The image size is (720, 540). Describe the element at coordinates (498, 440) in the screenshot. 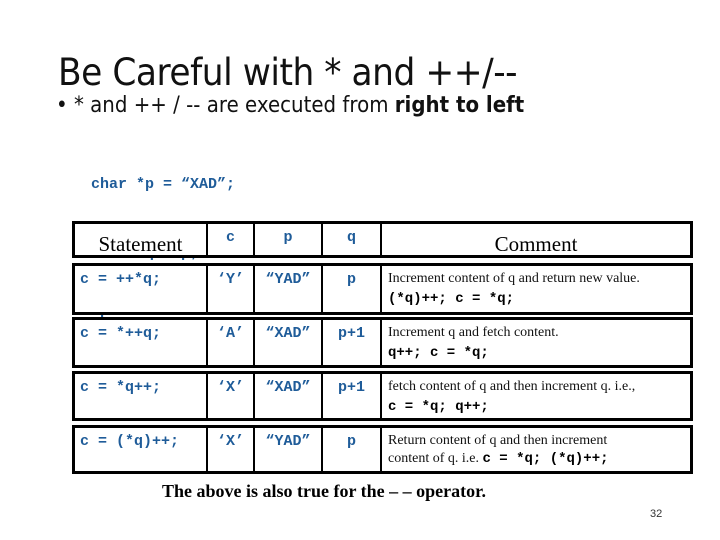

I see `comment-text: Return content of q and then increment` at that location.